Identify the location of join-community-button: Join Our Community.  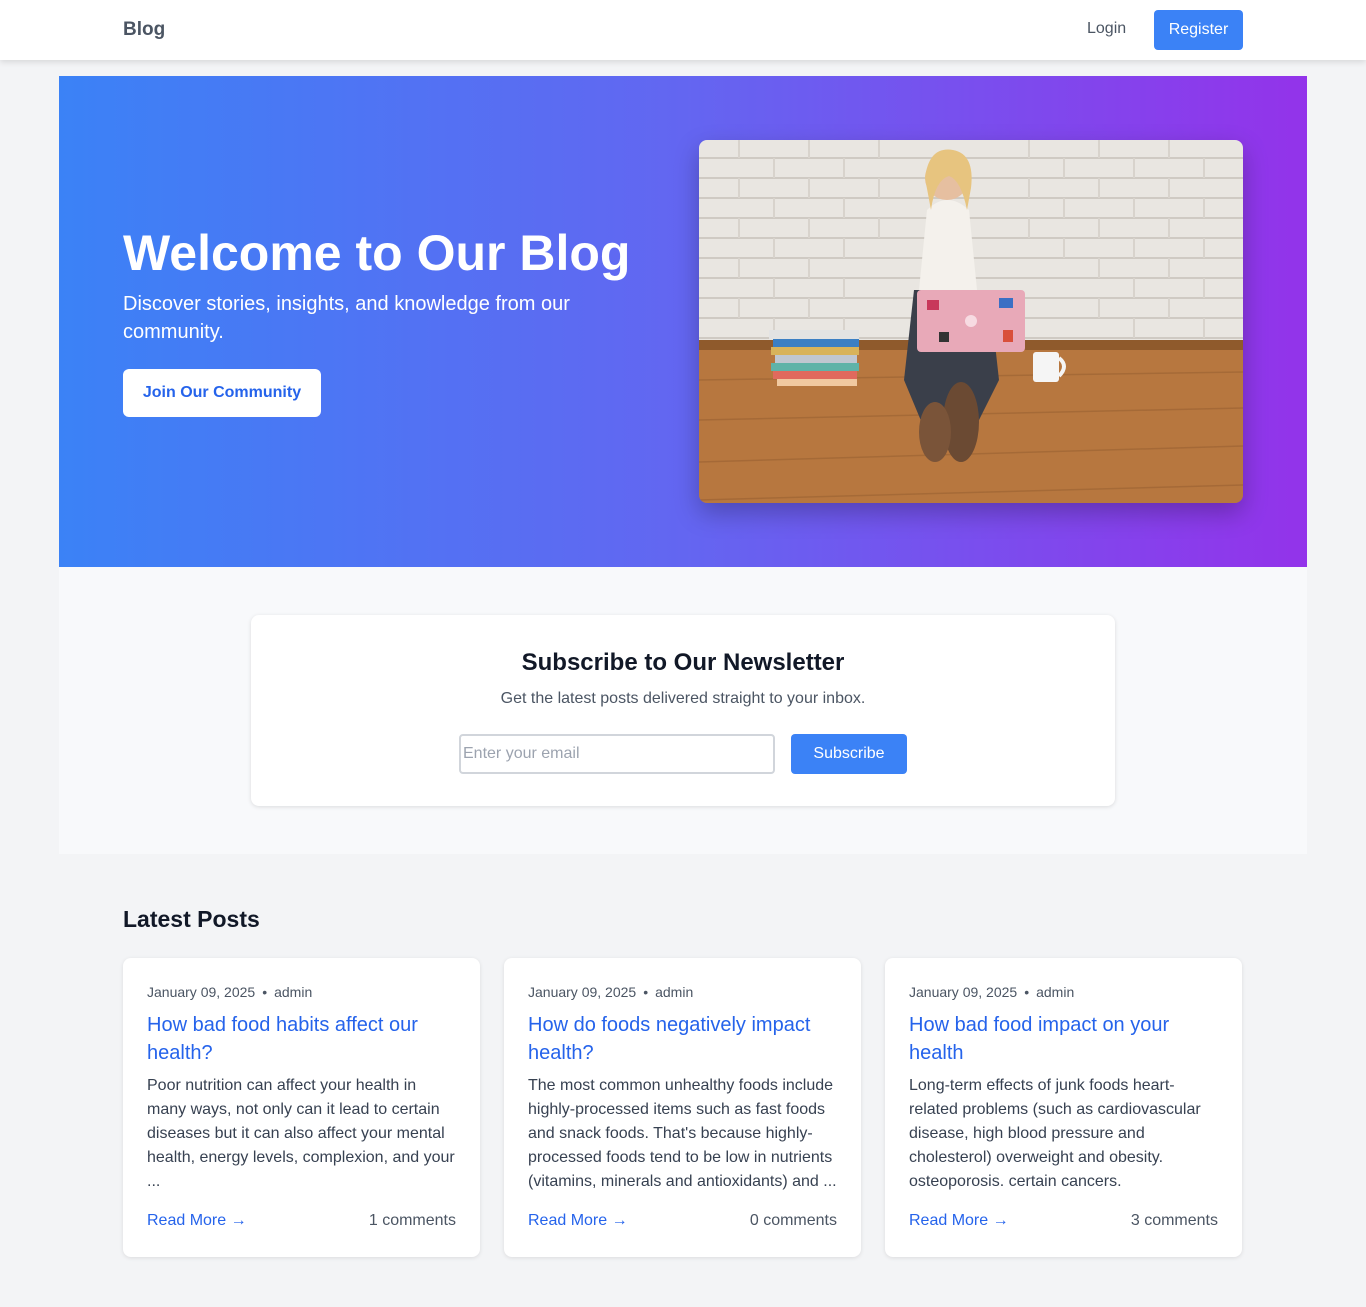
(222, 393).